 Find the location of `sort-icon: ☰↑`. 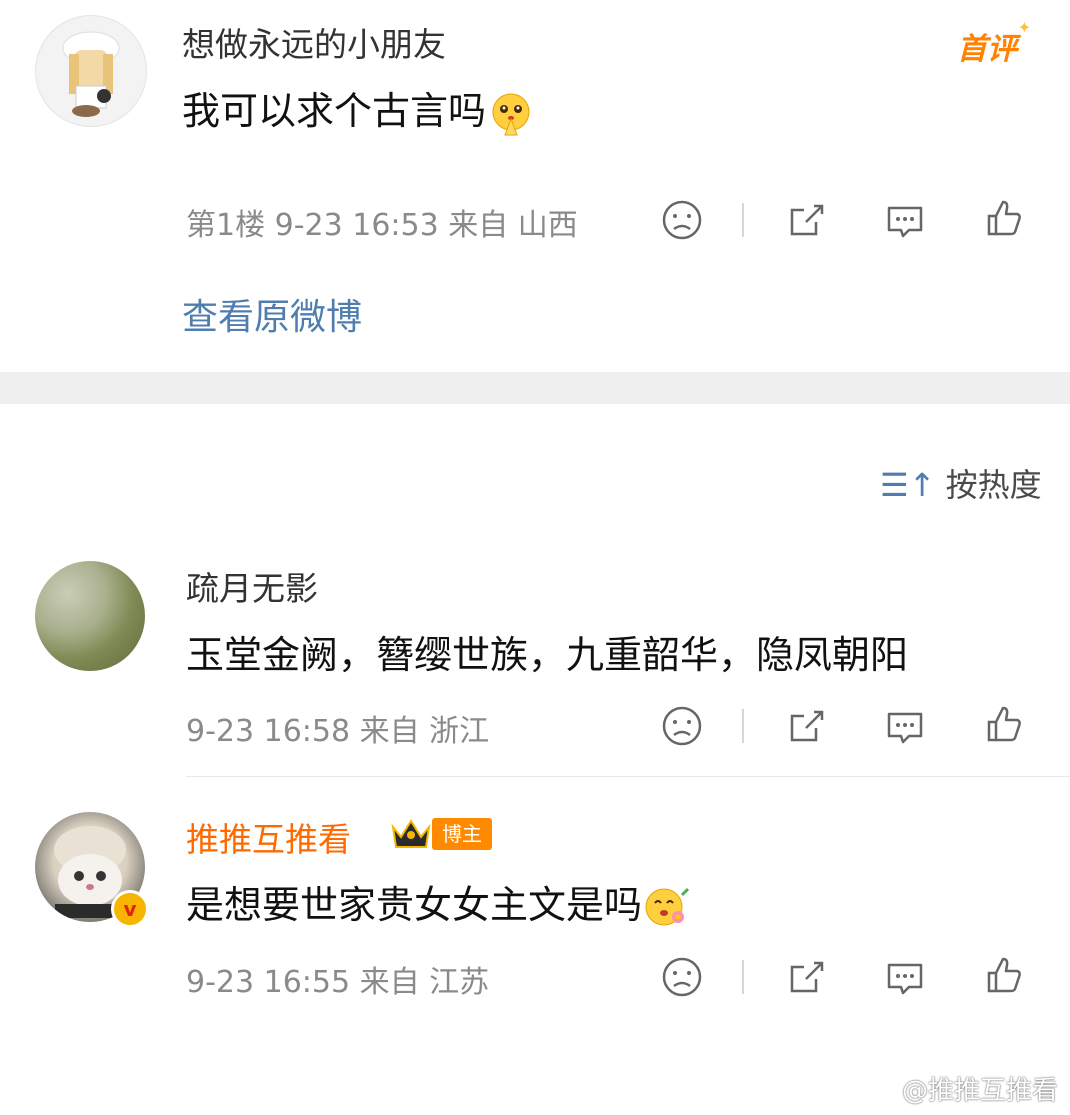

sort-icon: ☰↑ is located at coordinates (908, 485).